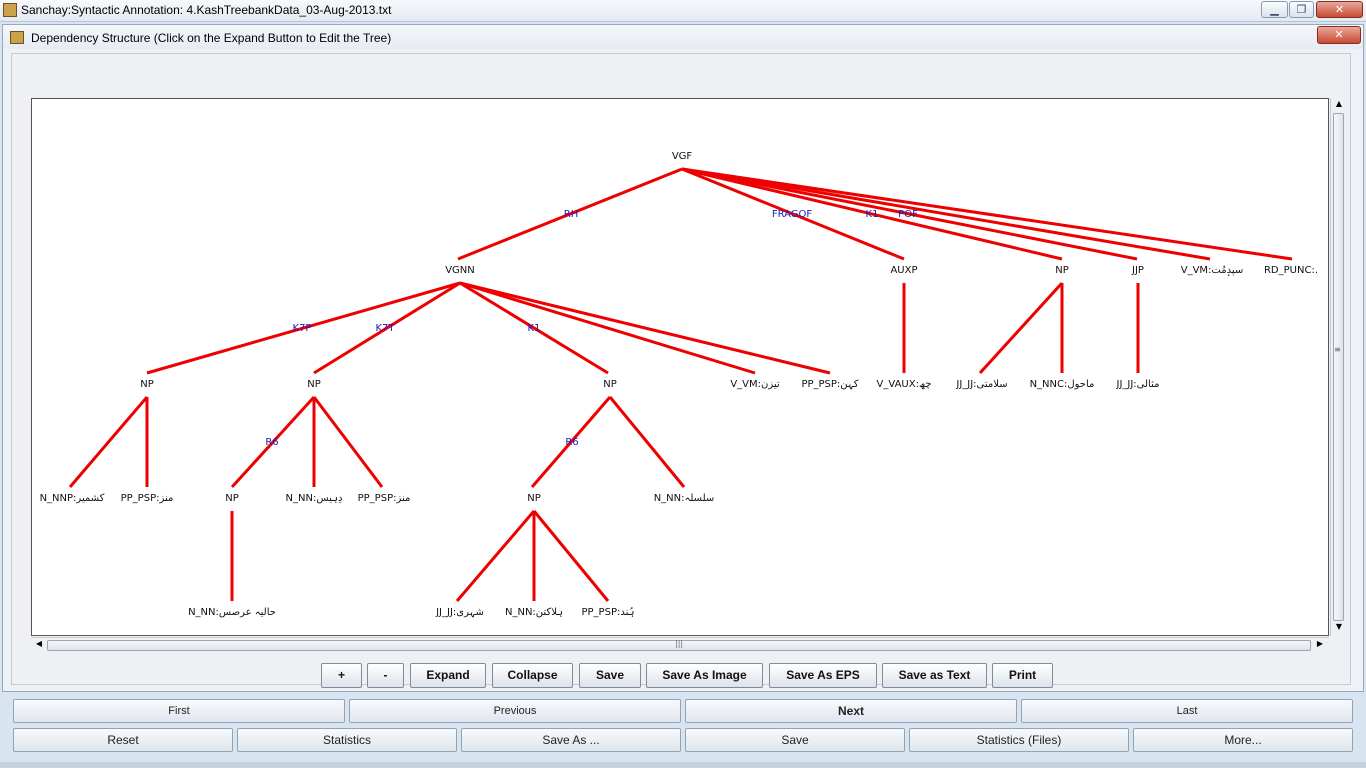  Describe the element at coordinates (385, 328) in the screenshot. I see `edge-label-k7t: K7T` at that location.